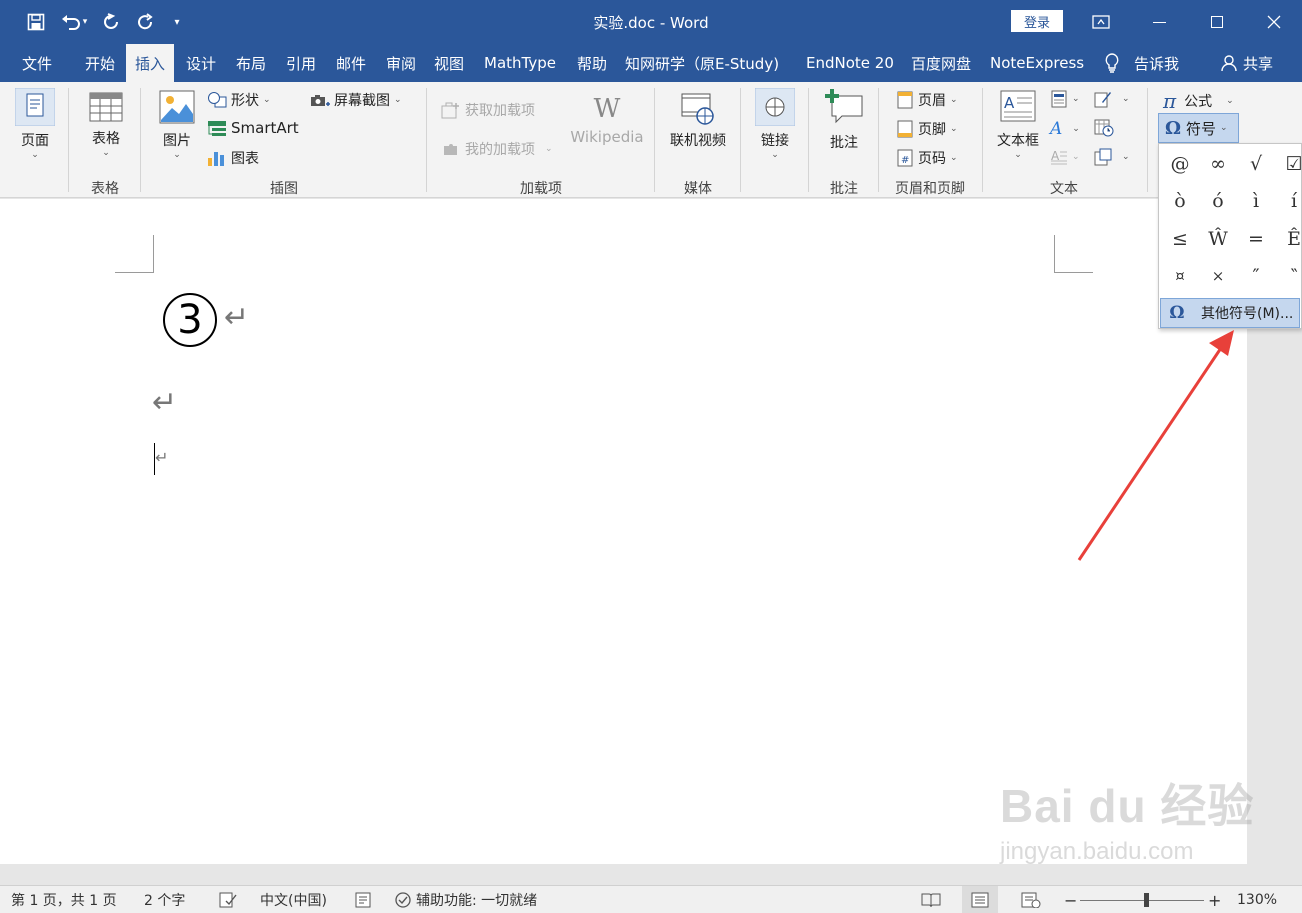 The height and width of the screenshot is (913, 1302). Describe the element at coordinates (1256, 201) in the screenshot. I see `symbol-item: ì` at that location.